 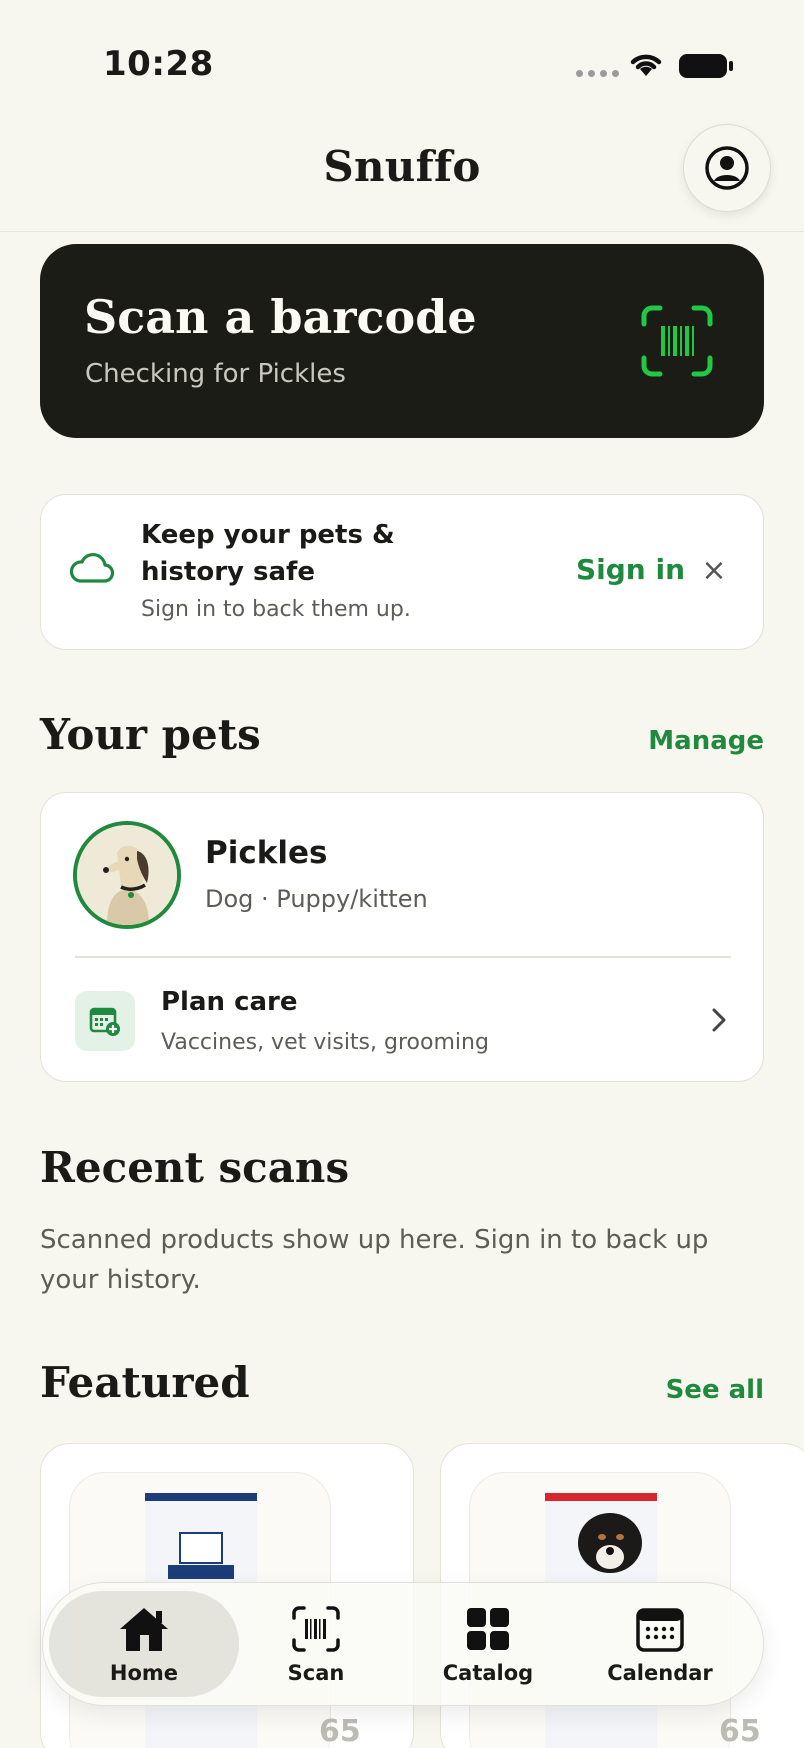 What do you see at coordinates (316, 1673) in the screenshot?
I see `tab-label: Scan` at bounding box center [316, 1673].